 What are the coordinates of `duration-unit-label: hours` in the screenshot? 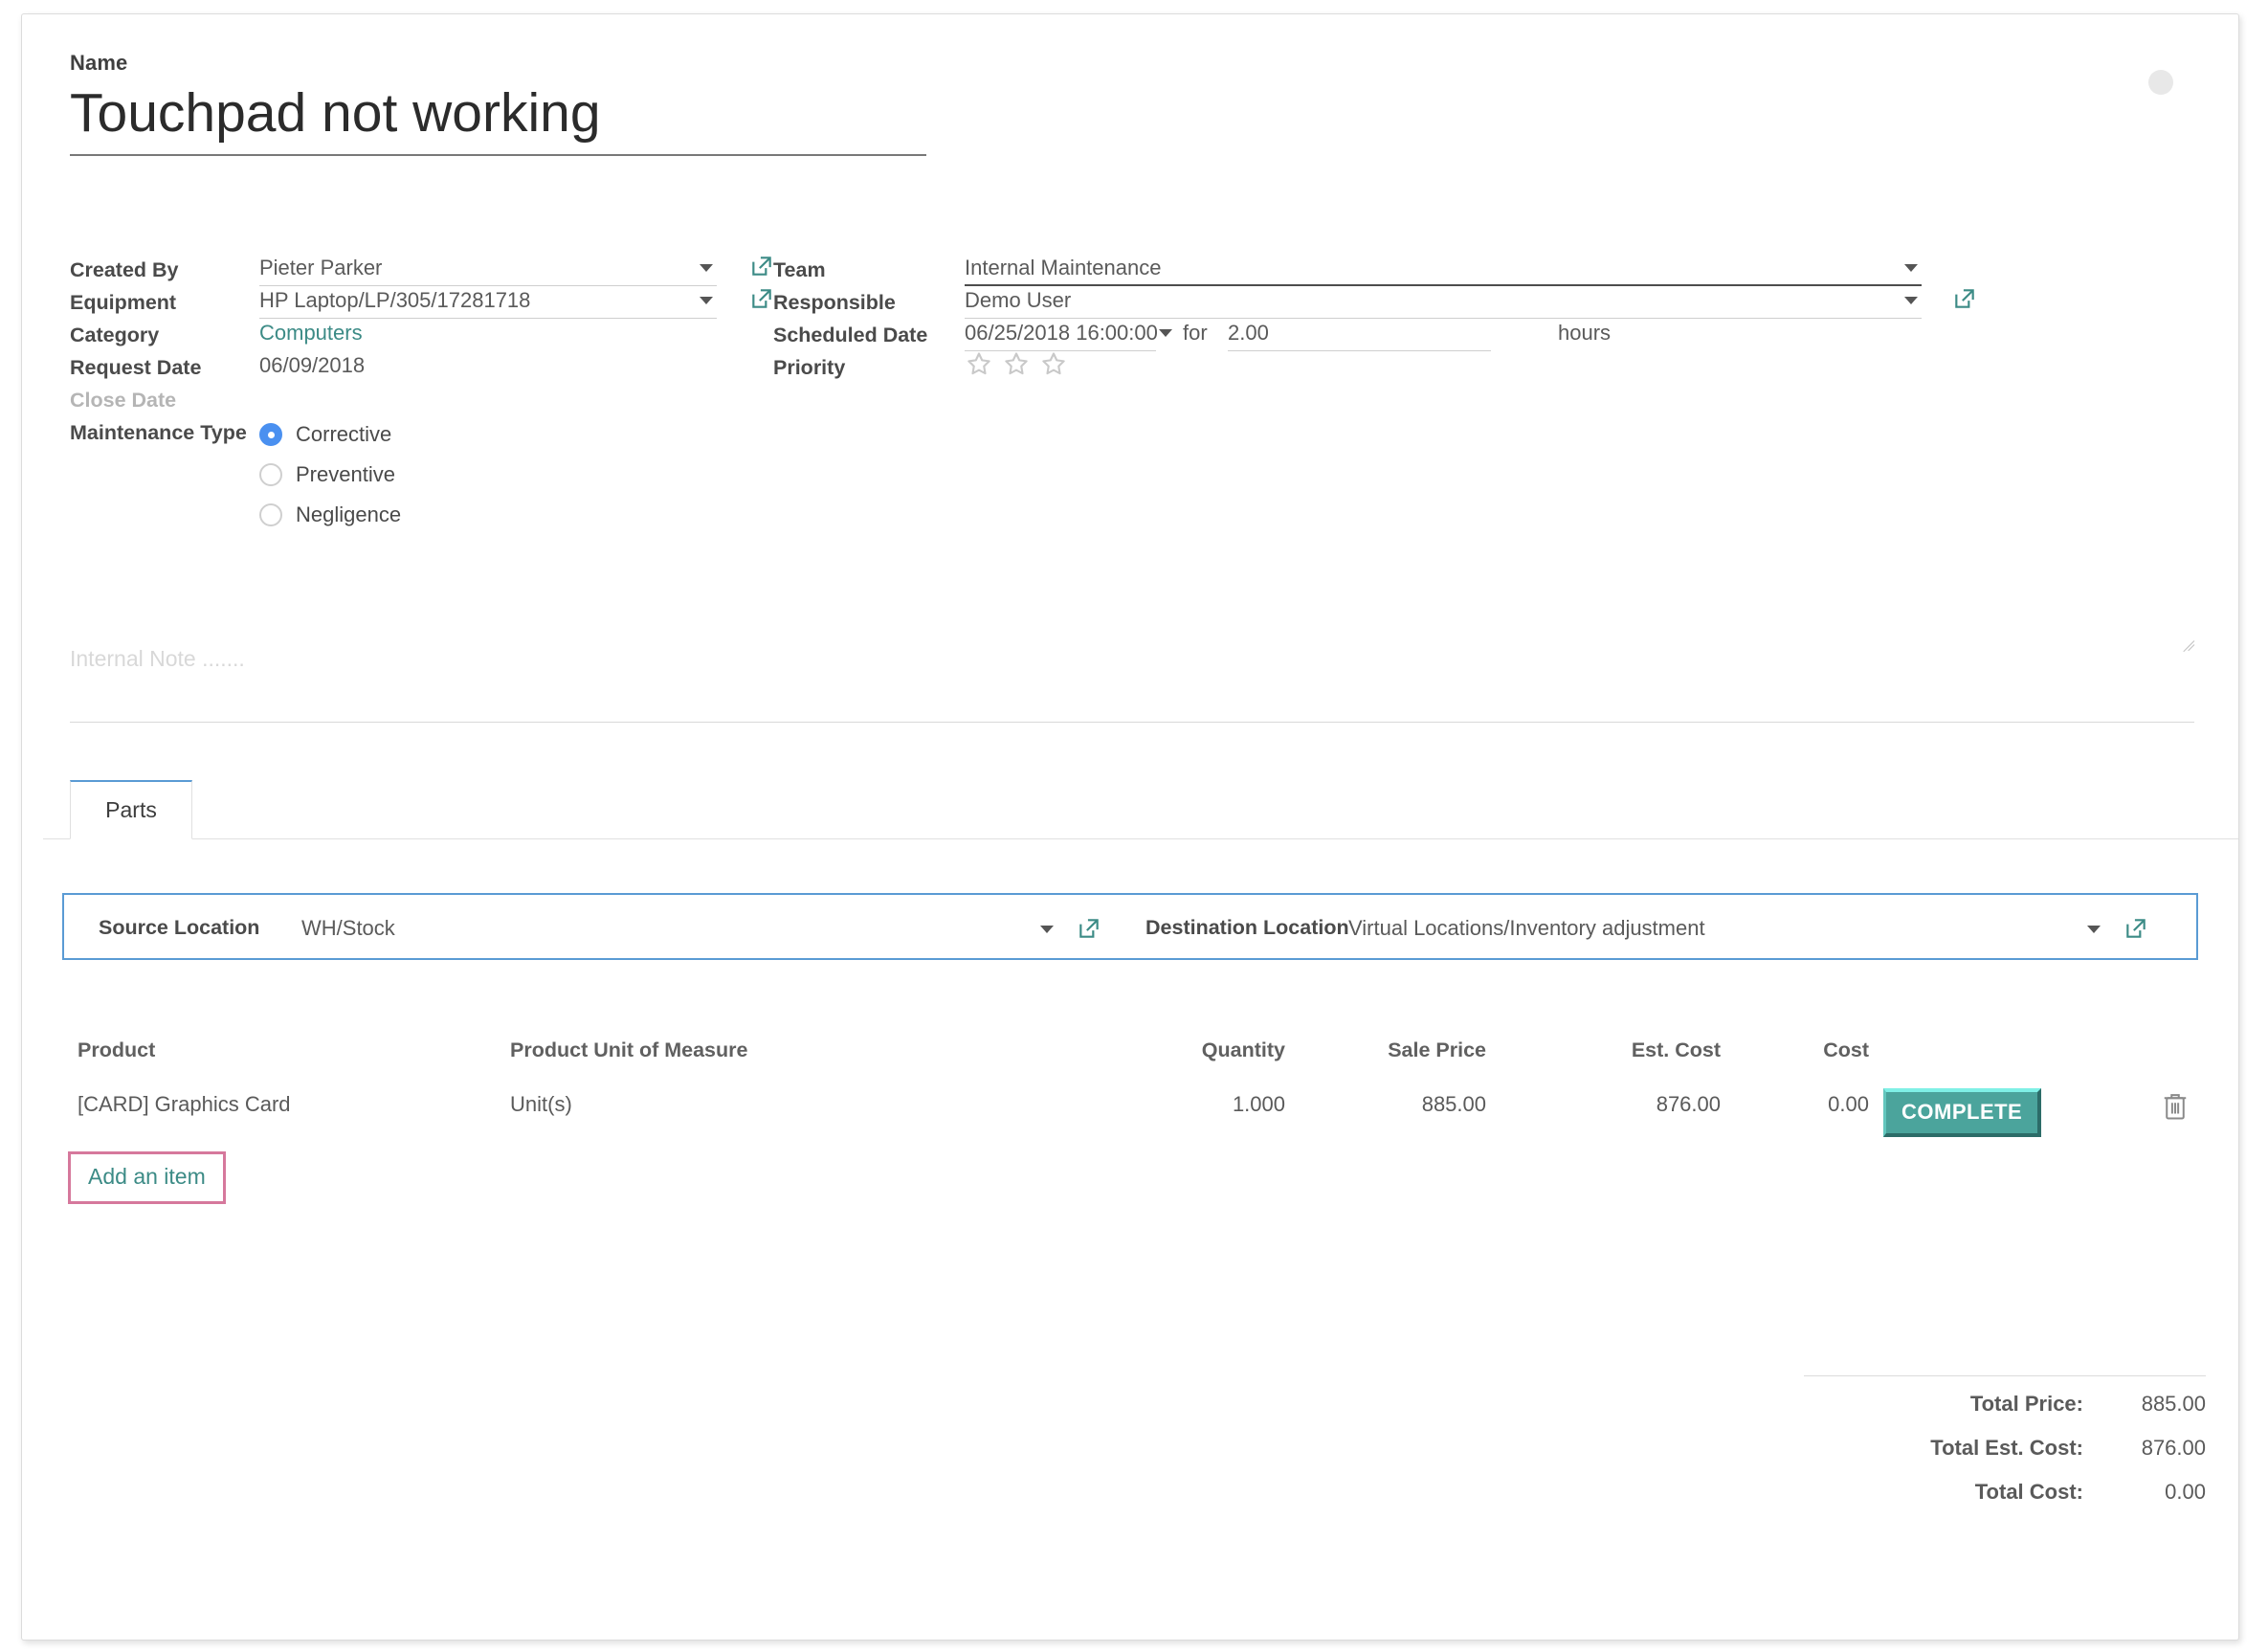 It's located at (1585, 333).